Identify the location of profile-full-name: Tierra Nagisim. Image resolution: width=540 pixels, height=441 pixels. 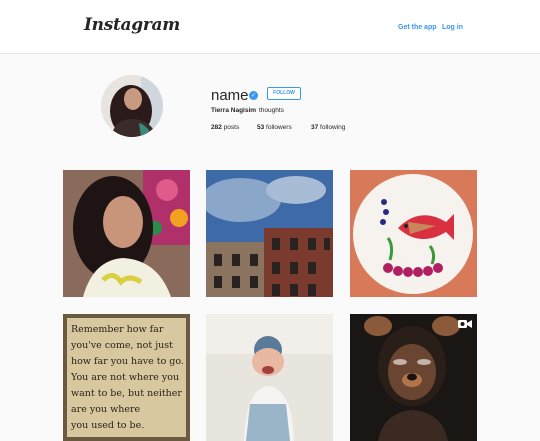
(234, 110).